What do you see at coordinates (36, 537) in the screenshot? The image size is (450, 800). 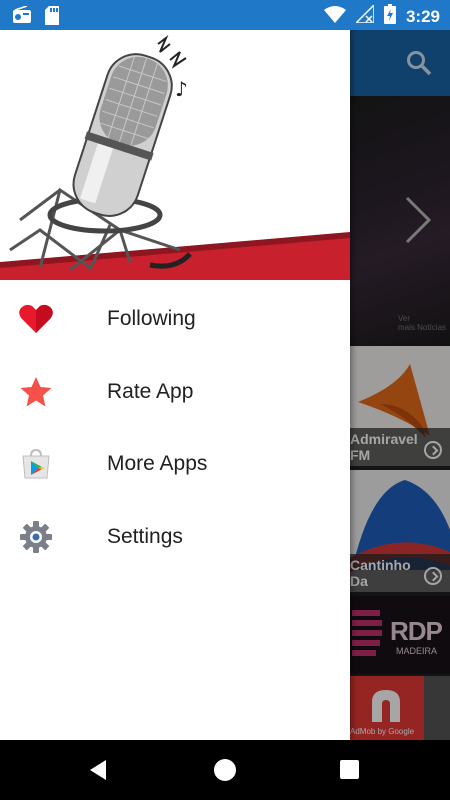 I see `gear-icon` at bounding box center [36, 537].